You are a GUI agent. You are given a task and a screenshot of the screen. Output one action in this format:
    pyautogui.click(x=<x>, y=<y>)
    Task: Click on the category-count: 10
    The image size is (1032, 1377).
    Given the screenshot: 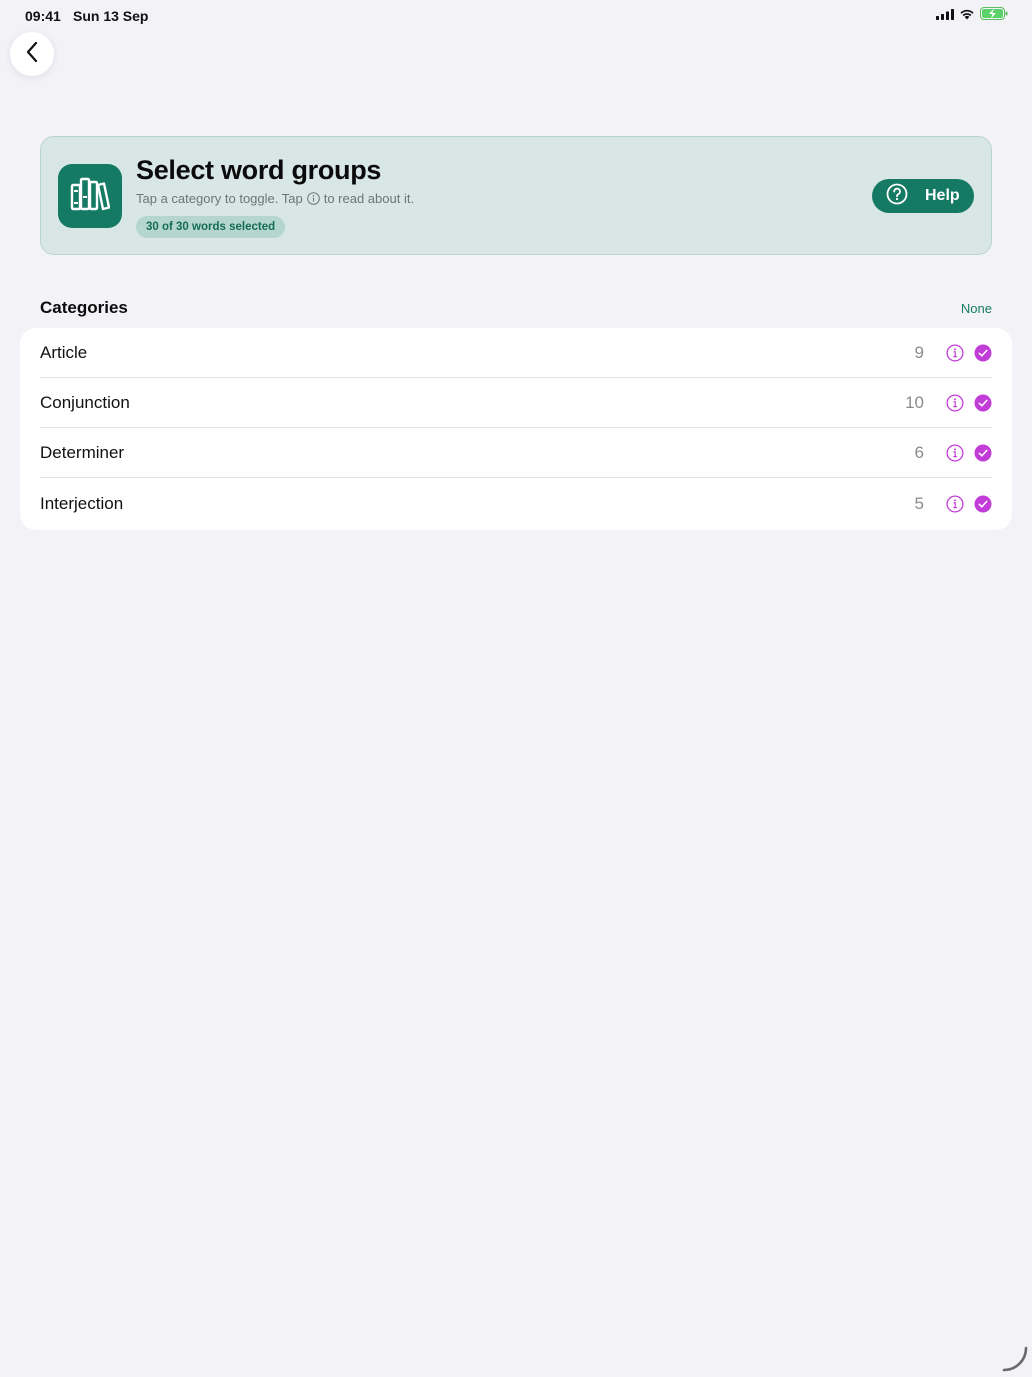 What is the action you would take?
    pyautogui.click(x=904, y=403)
    